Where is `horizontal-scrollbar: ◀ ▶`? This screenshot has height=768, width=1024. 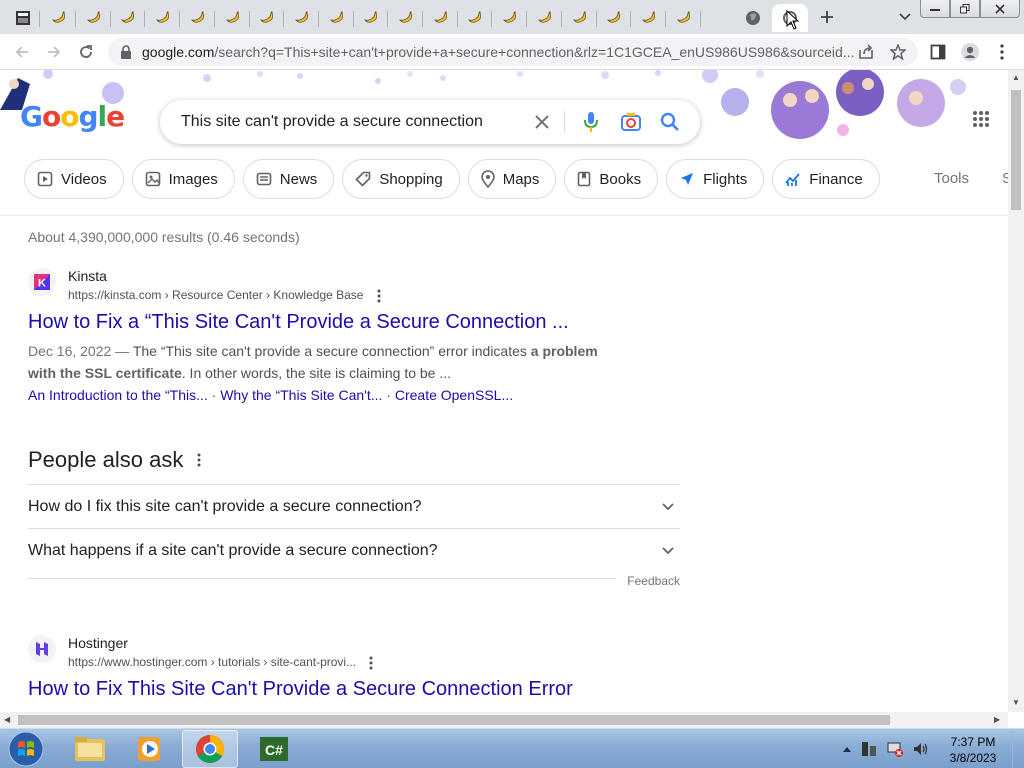 horizontal-scrollbar: ◀ ▶ is located at coordinates (504, 720).